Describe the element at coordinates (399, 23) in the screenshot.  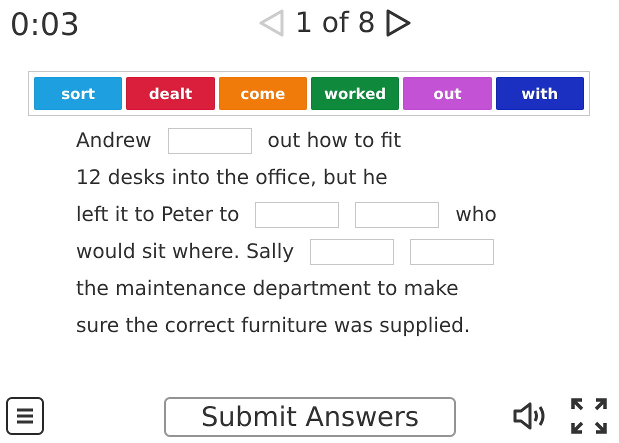
I see `next-icon` at that location.